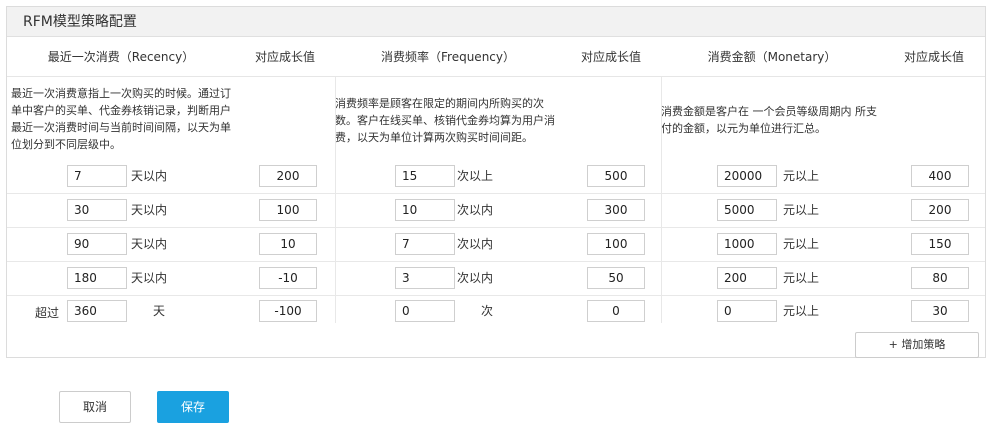 Image resolution: width=992 pixels, height=432 pixels. What do you see at coordinates (448, 57) in the screenshot?
I see `header-frequency: 消费频率（Frequency）` at bounding box center [448, 57].